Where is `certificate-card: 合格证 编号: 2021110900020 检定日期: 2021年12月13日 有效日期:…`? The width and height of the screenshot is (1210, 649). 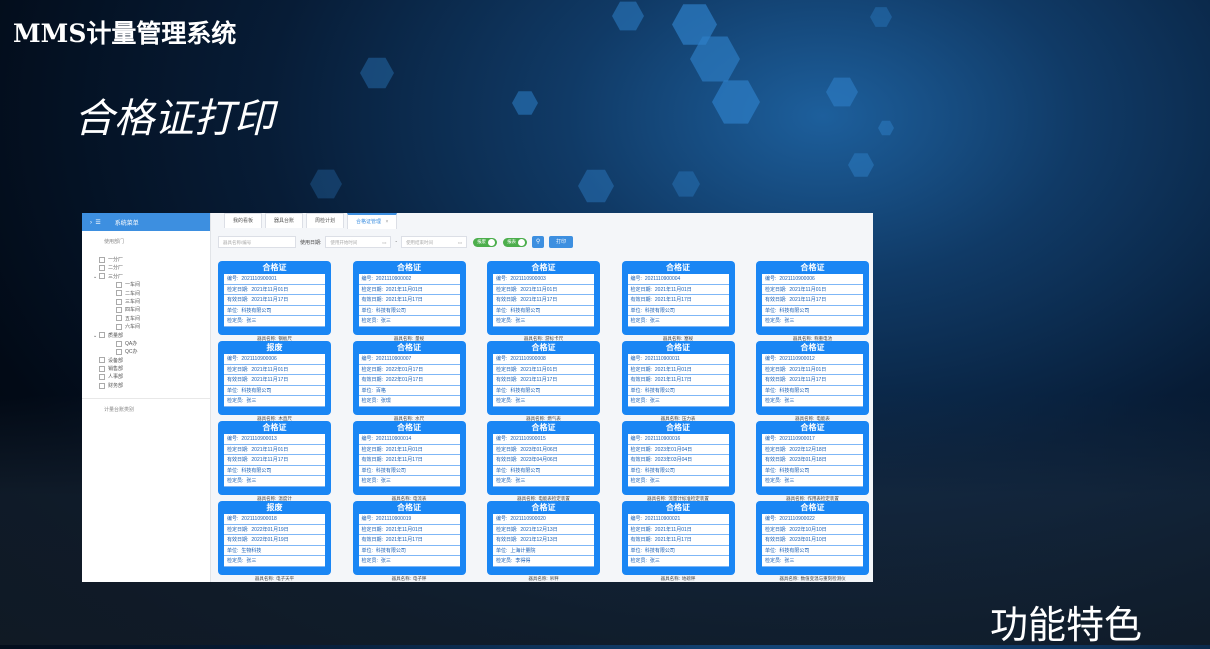
certificate-card: 合格证 编号: 2021110900020 检定日期: 2021年12月13日 有效日期:… is located at coordinates (543, 541).